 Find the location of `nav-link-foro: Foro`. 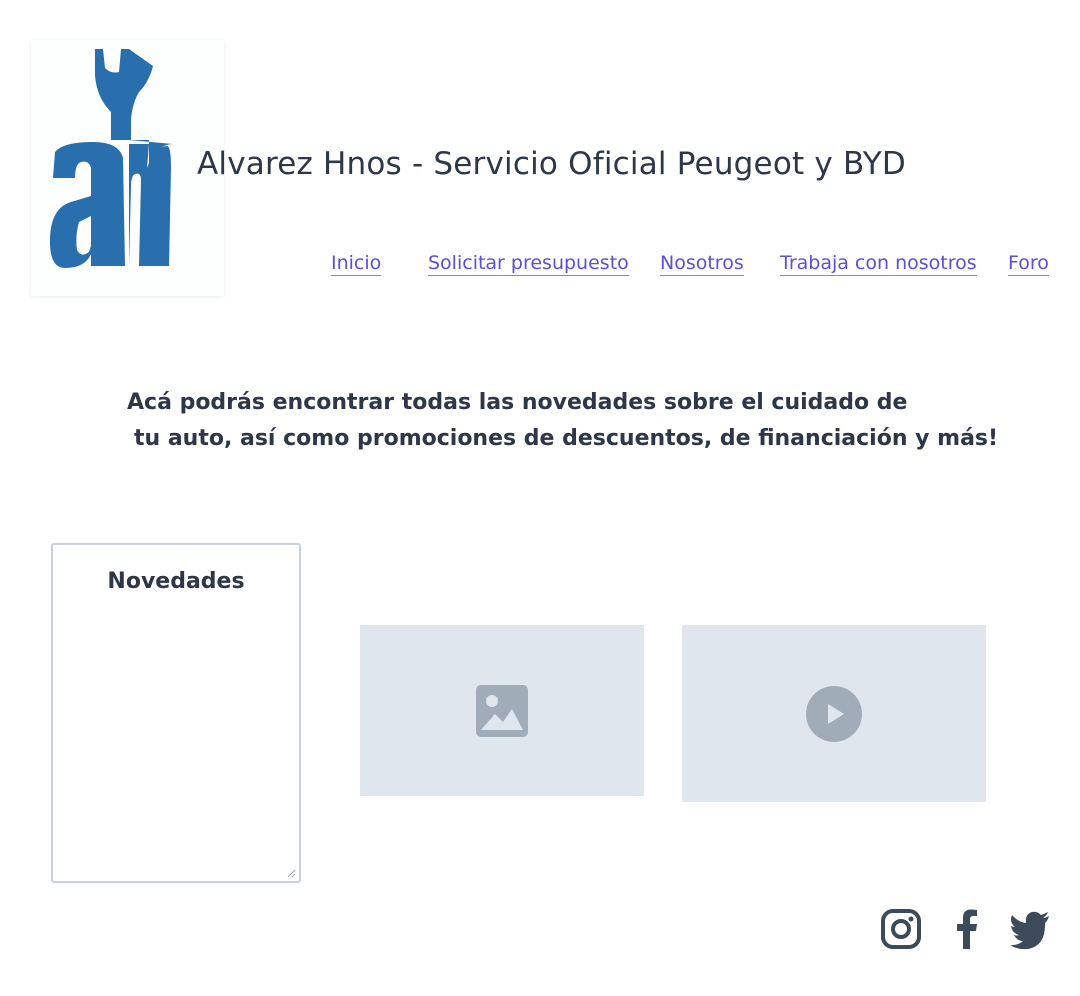

nav-link-foro: Foro is located at coordinates (1028, 264).